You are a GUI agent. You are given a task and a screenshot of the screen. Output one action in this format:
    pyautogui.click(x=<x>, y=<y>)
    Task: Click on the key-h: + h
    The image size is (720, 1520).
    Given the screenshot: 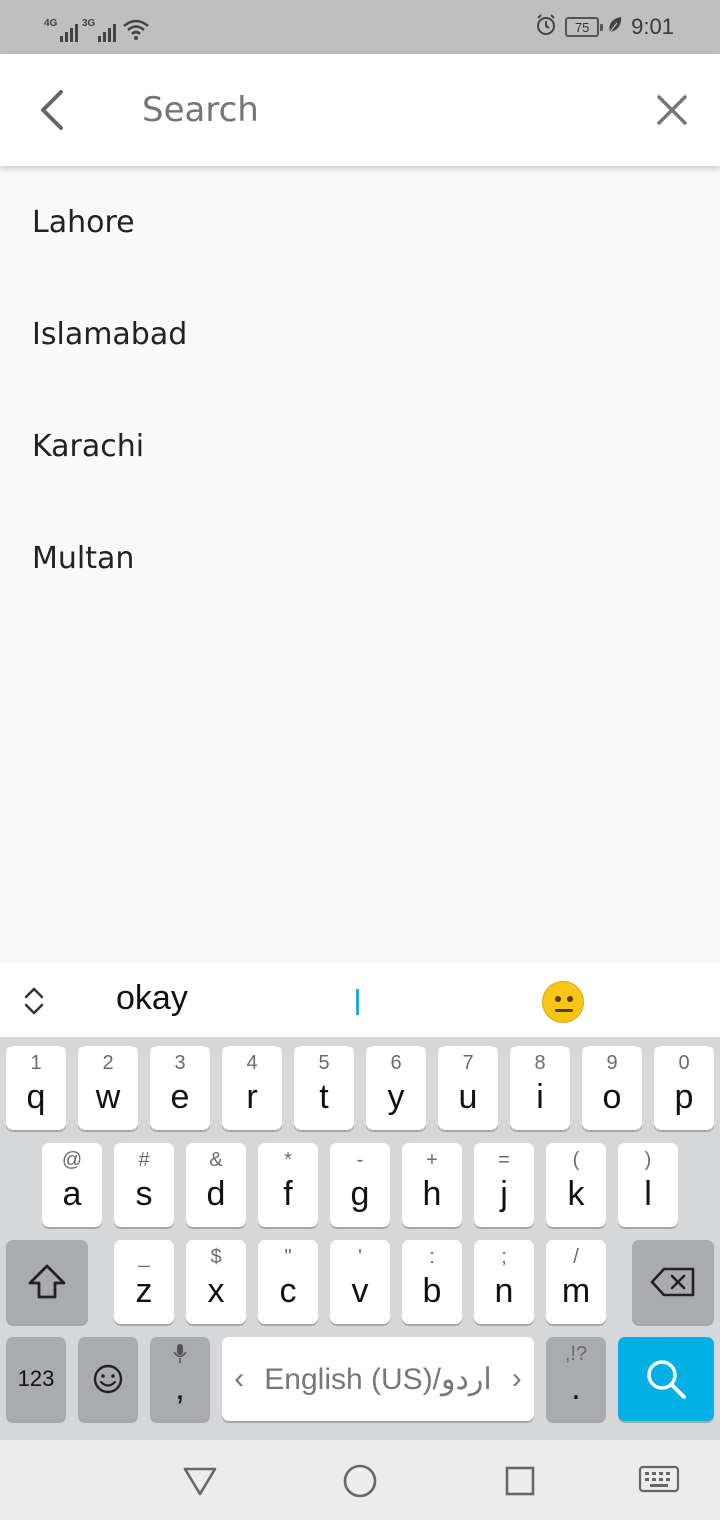 What is the action you would take?
    pyautogui.click(x=432, y=1185)
    